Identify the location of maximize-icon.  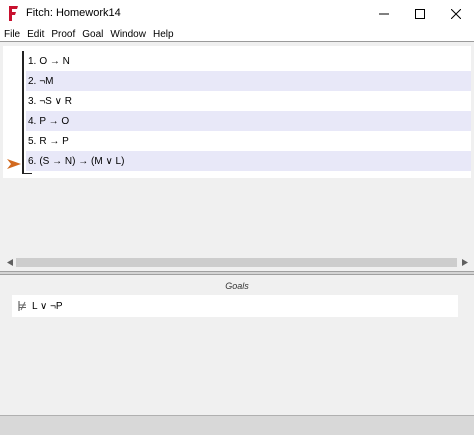
(420, 13).